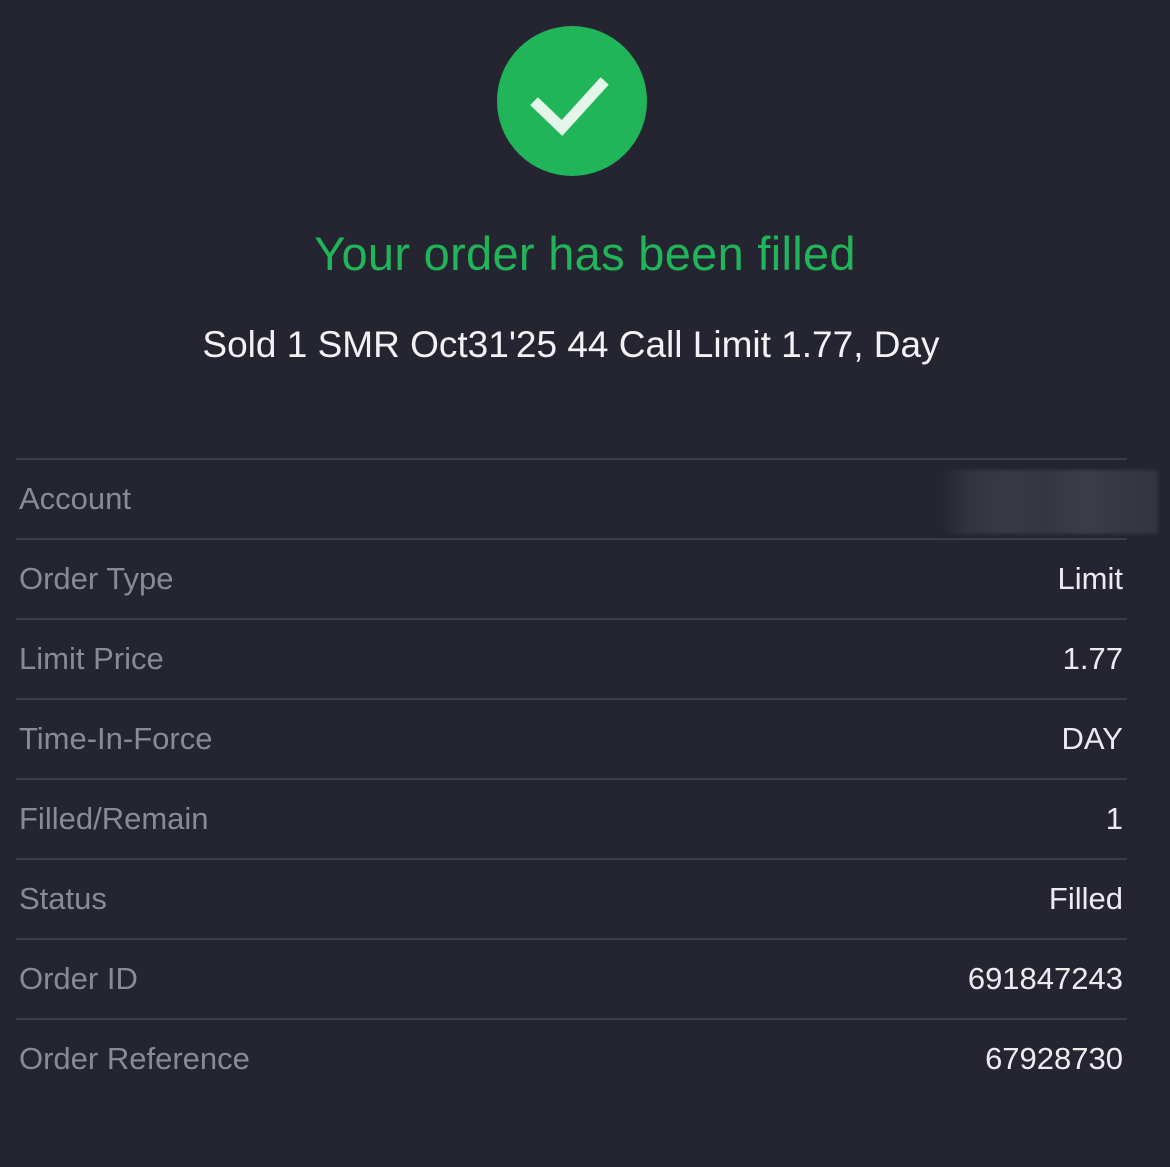 This screenshot has height=1167, width=1170. Describe the element at coordinates (571, 738) in the screenshot. I see `detail-row-time-in-force: Time-In-Force DAY` at that location.